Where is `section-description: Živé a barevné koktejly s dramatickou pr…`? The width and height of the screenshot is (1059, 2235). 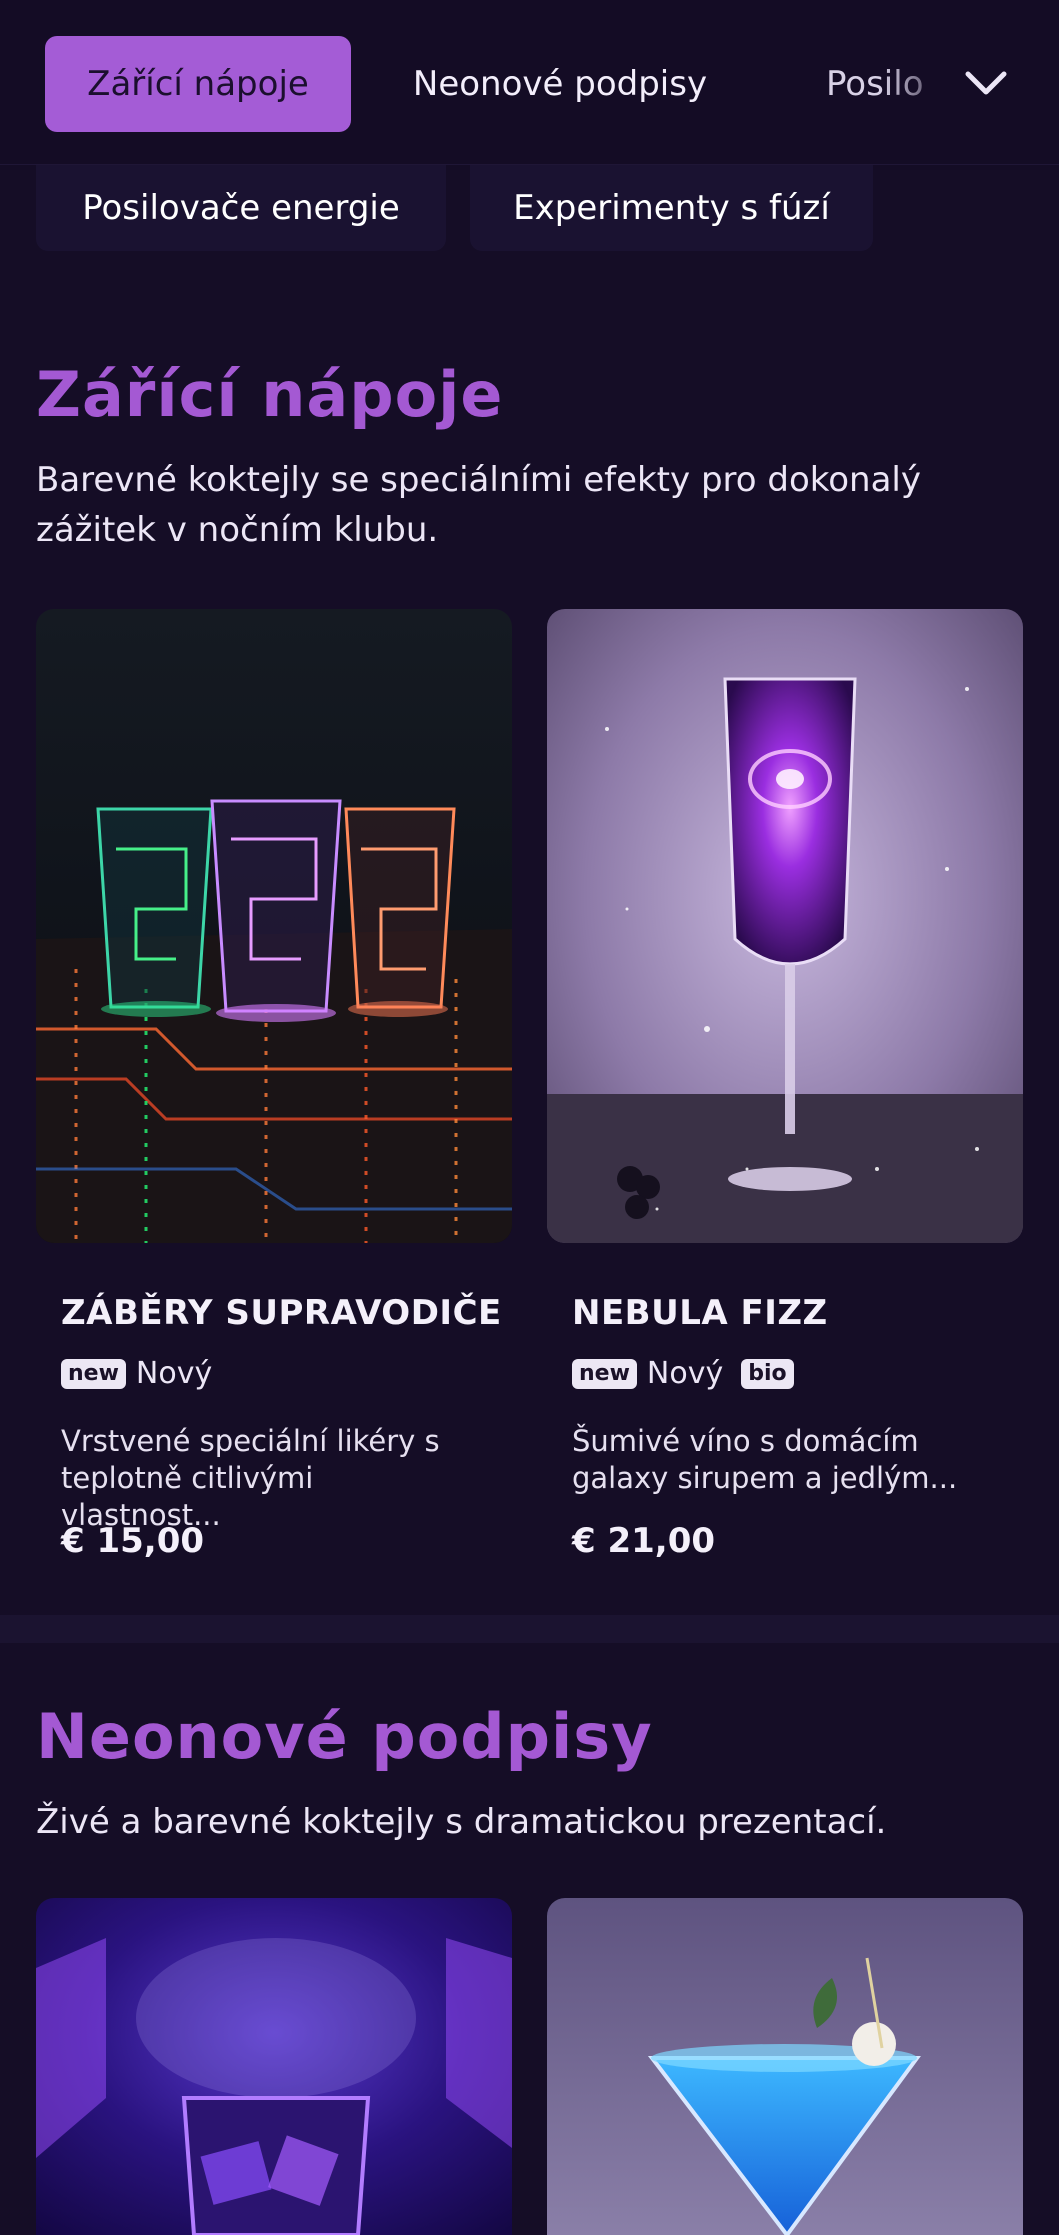
section-description: Živé a barevné koktejly s dramatickou pr… is located at coordinates (461, 1822).